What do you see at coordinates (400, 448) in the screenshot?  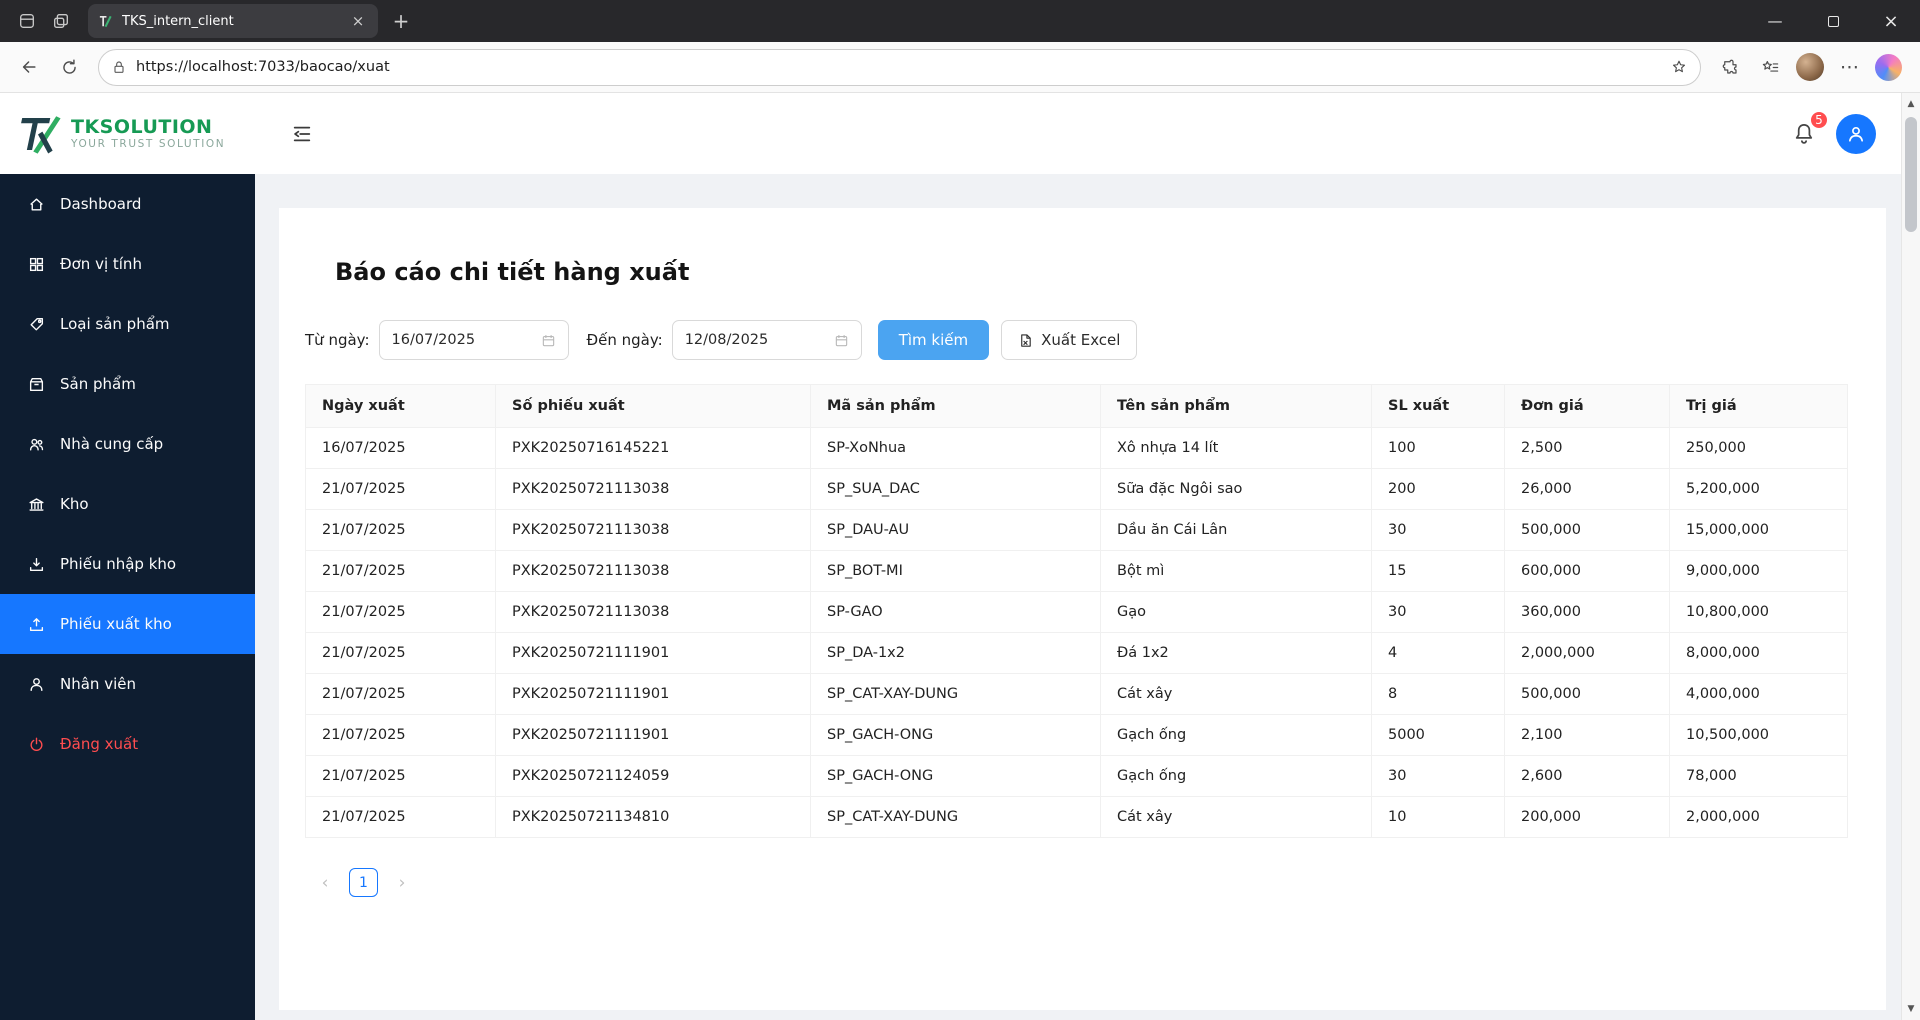 I see `table-cell: 16/07/2025` at bounding box center [400, 448].